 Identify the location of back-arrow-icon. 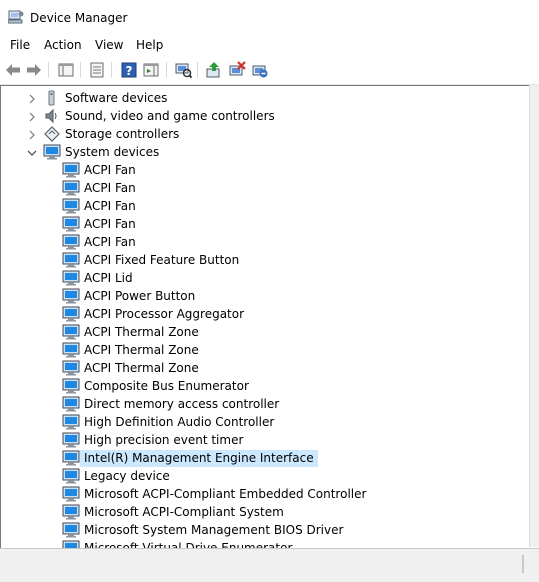
(13, 70).